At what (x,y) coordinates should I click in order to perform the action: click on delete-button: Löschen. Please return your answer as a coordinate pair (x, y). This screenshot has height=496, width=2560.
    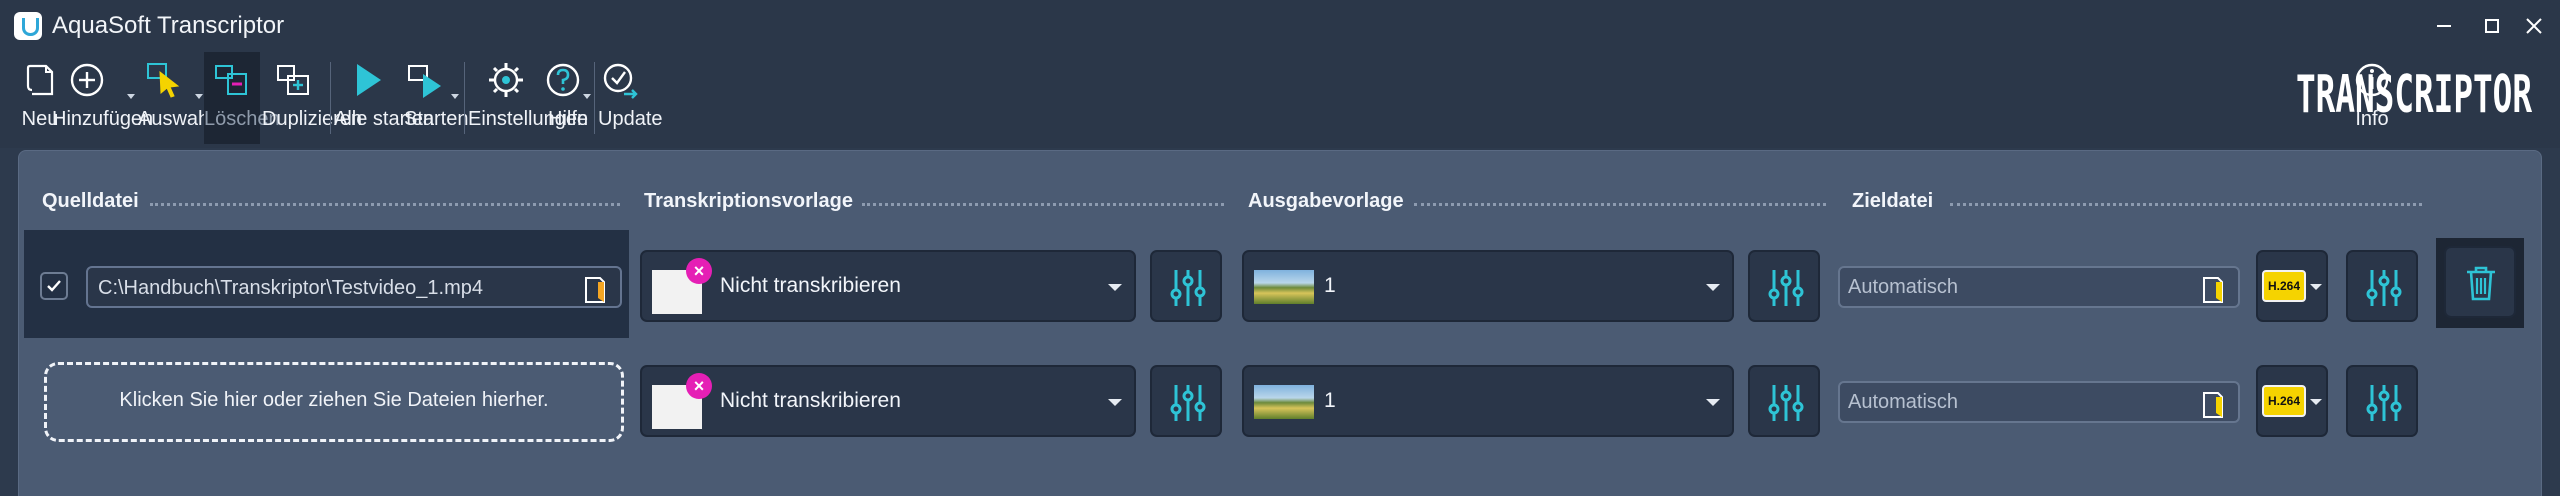
    Looking at the image, I should click on (242, 98).